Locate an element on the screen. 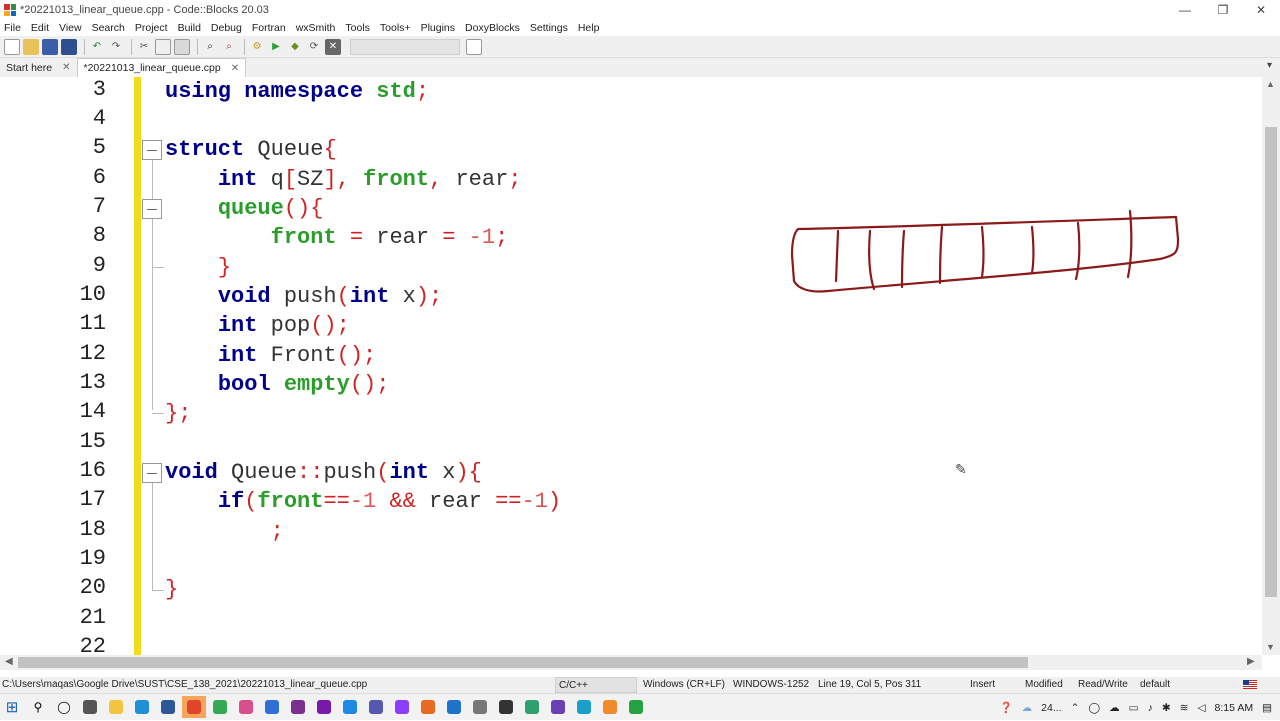 This screenshot has height=721, width=1280. tray-overflow-icon: ⌃ is located at coordinates (1075, 708).